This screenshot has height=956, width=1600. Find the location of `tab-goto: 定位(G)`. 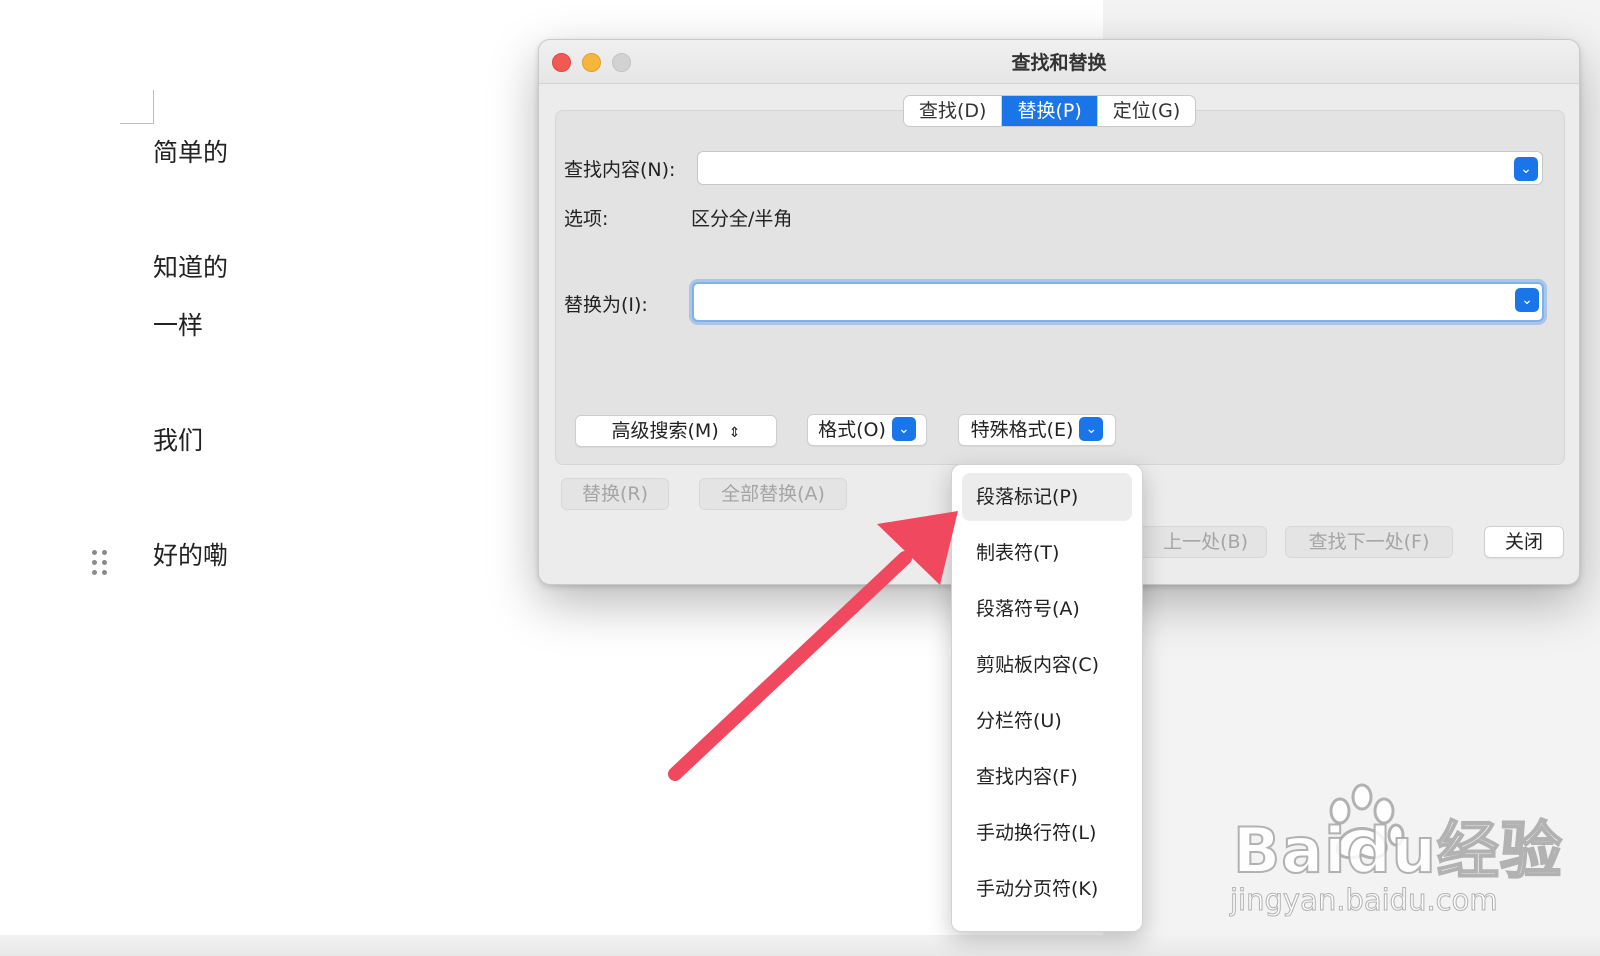

tab-goto: 定位(G) is located at coordinates (1147, 111).